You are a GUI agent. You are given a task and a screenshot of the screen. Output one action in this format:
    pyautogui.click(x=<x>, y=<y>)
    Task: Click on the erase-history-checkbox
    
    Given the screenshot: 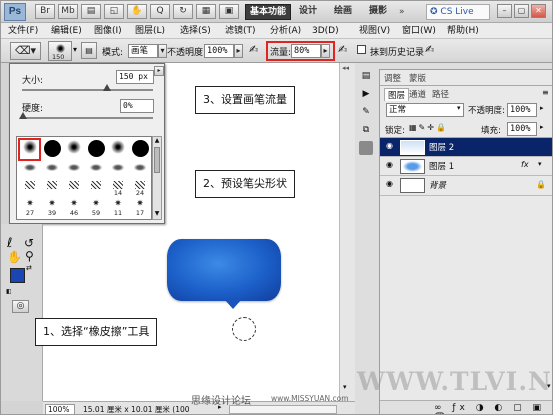 What is the action you would take?
    pyautogui.click(x=361, y=49)
    